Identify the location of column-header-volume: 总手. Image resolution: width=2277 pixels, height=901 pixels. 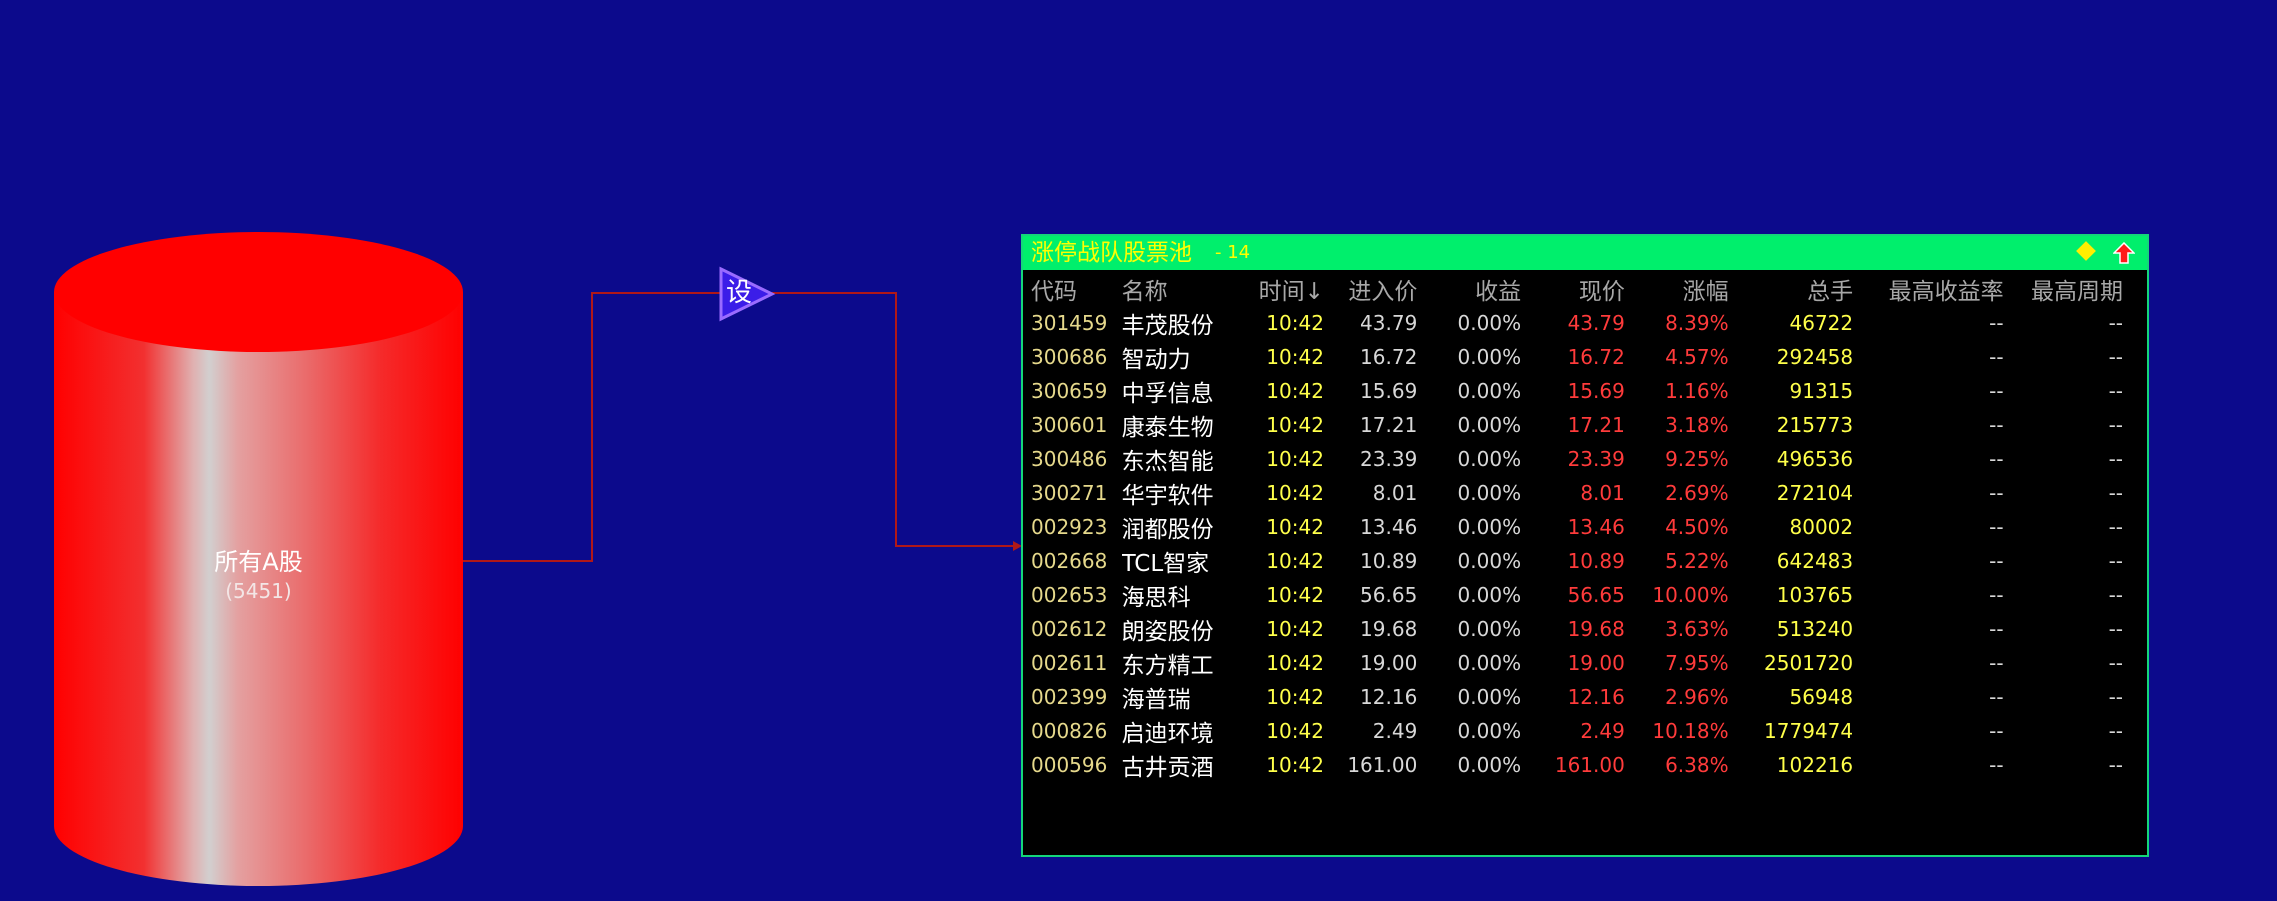
(1791, 289).